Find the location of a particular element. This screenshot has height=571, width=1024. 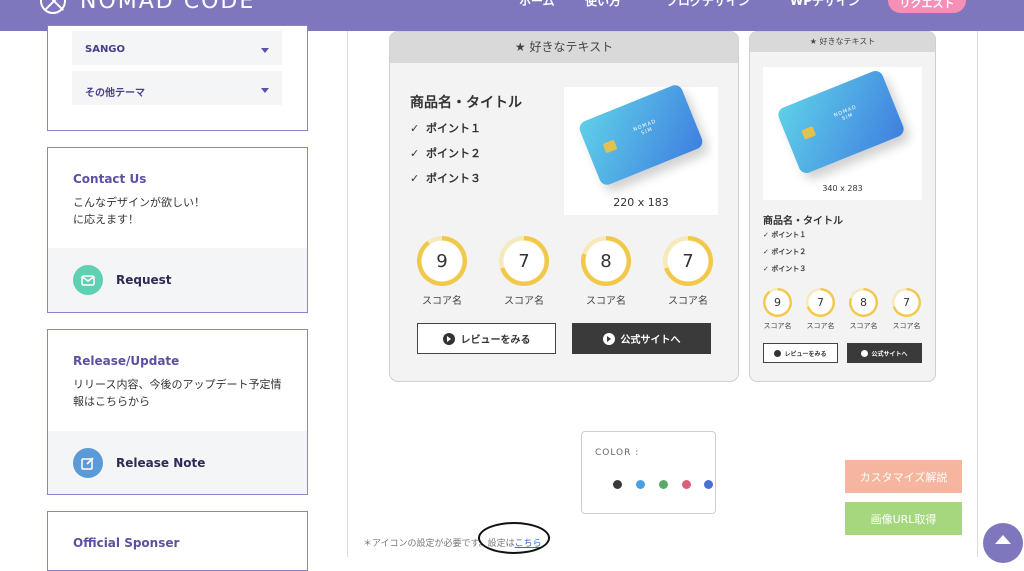

scroll-to-top-button is located at coordinates (1003, 543).